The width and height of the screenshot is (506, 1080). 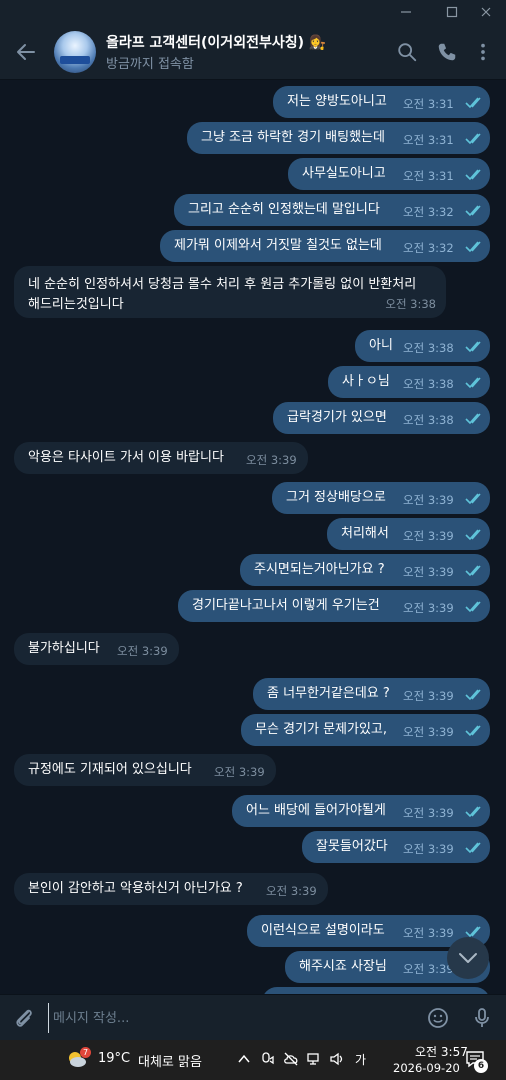 What do you see at coordinates (321, 729) in the screenshot?
I see `message-text: 무슨 경기가 문제가있고,` at bounding box center [321, 729].